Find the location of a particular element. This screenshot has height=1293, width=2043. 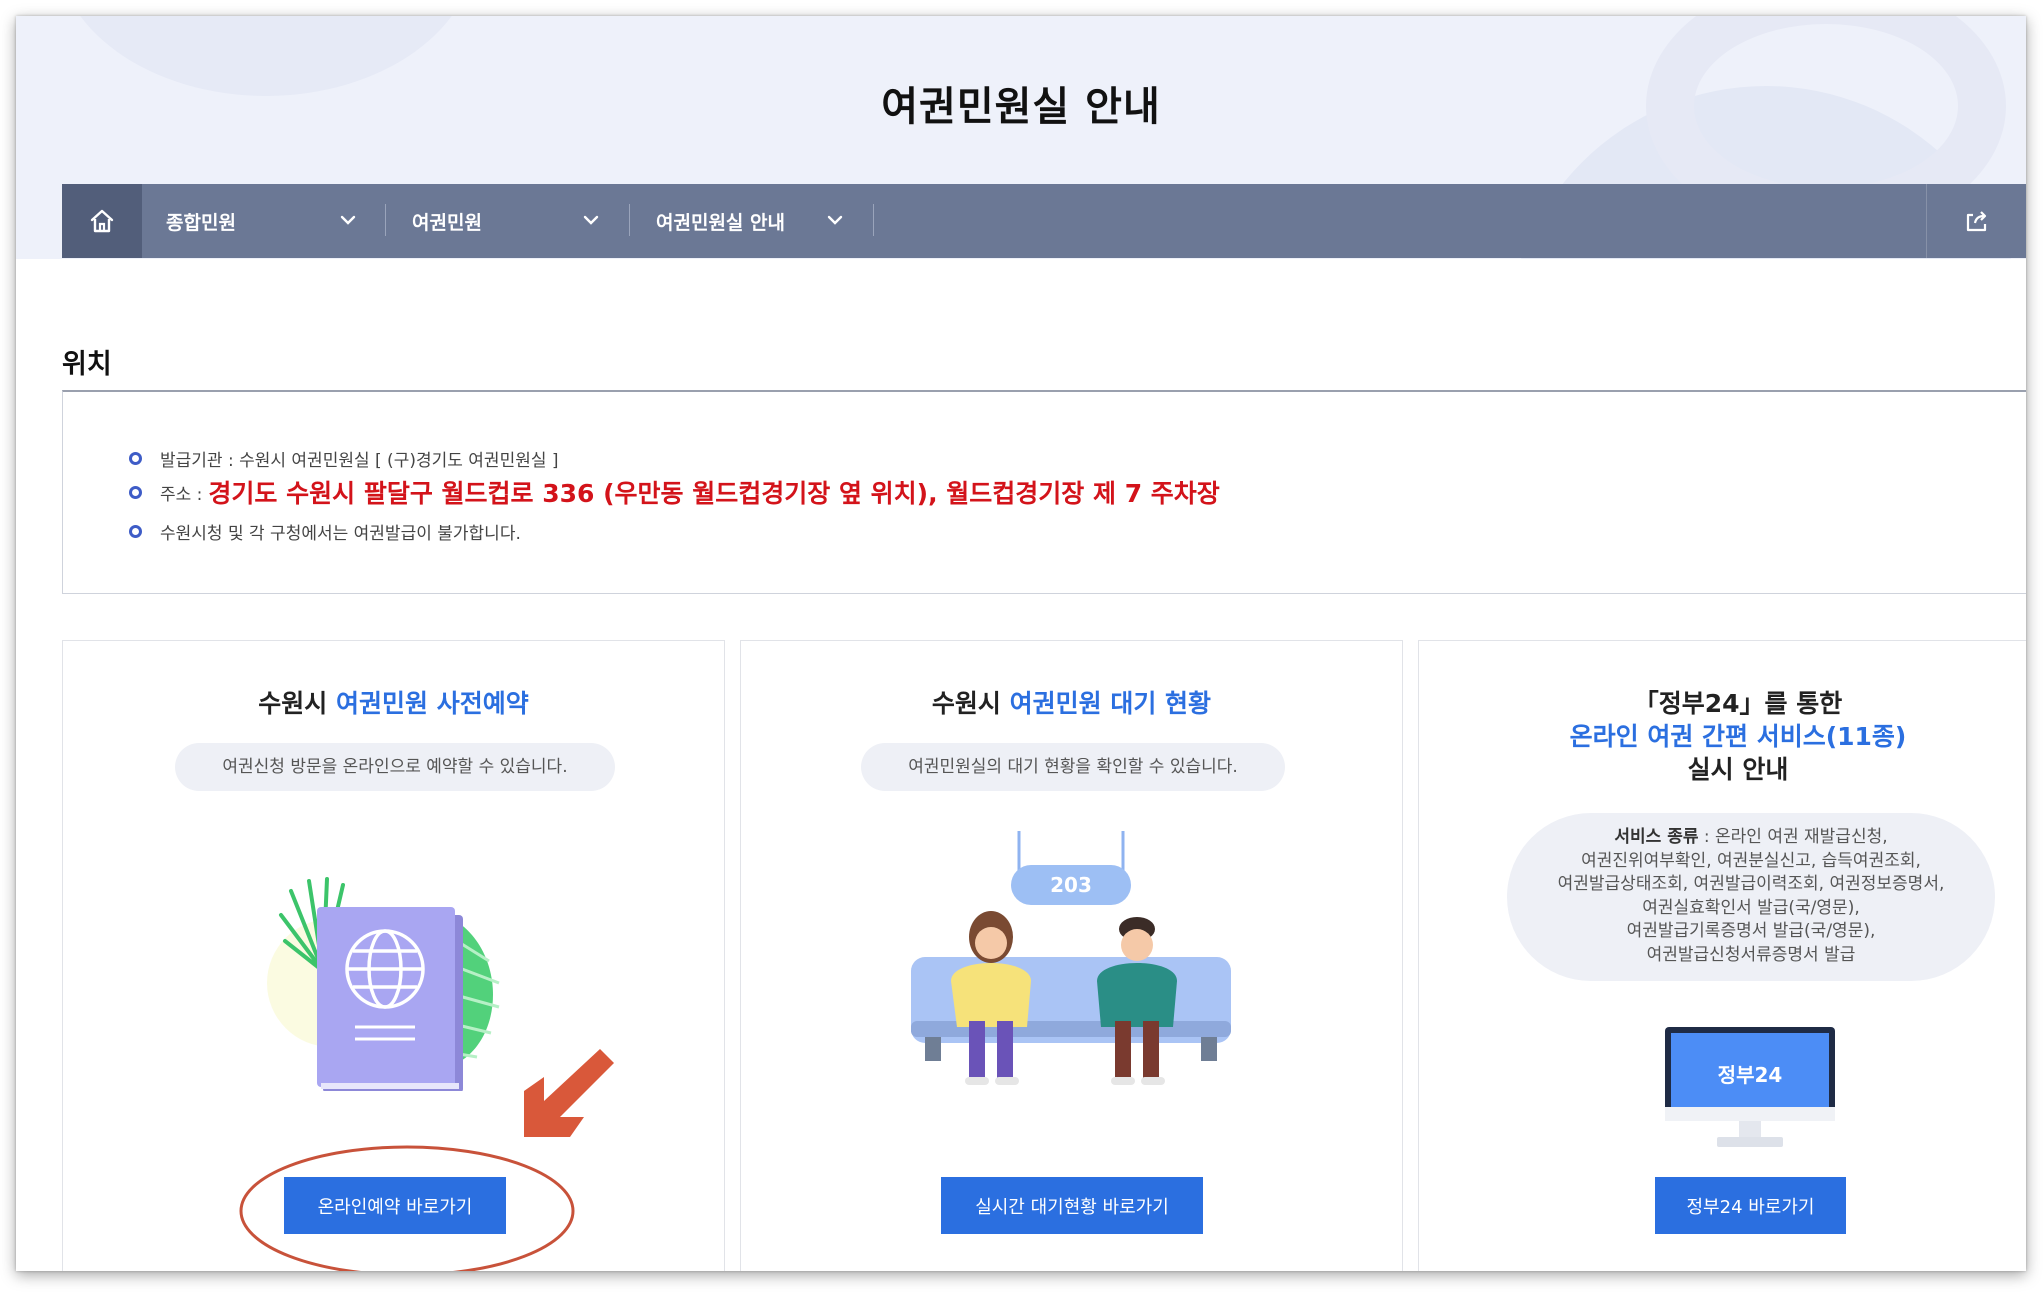

home-button is located at coordinates (102, 221).